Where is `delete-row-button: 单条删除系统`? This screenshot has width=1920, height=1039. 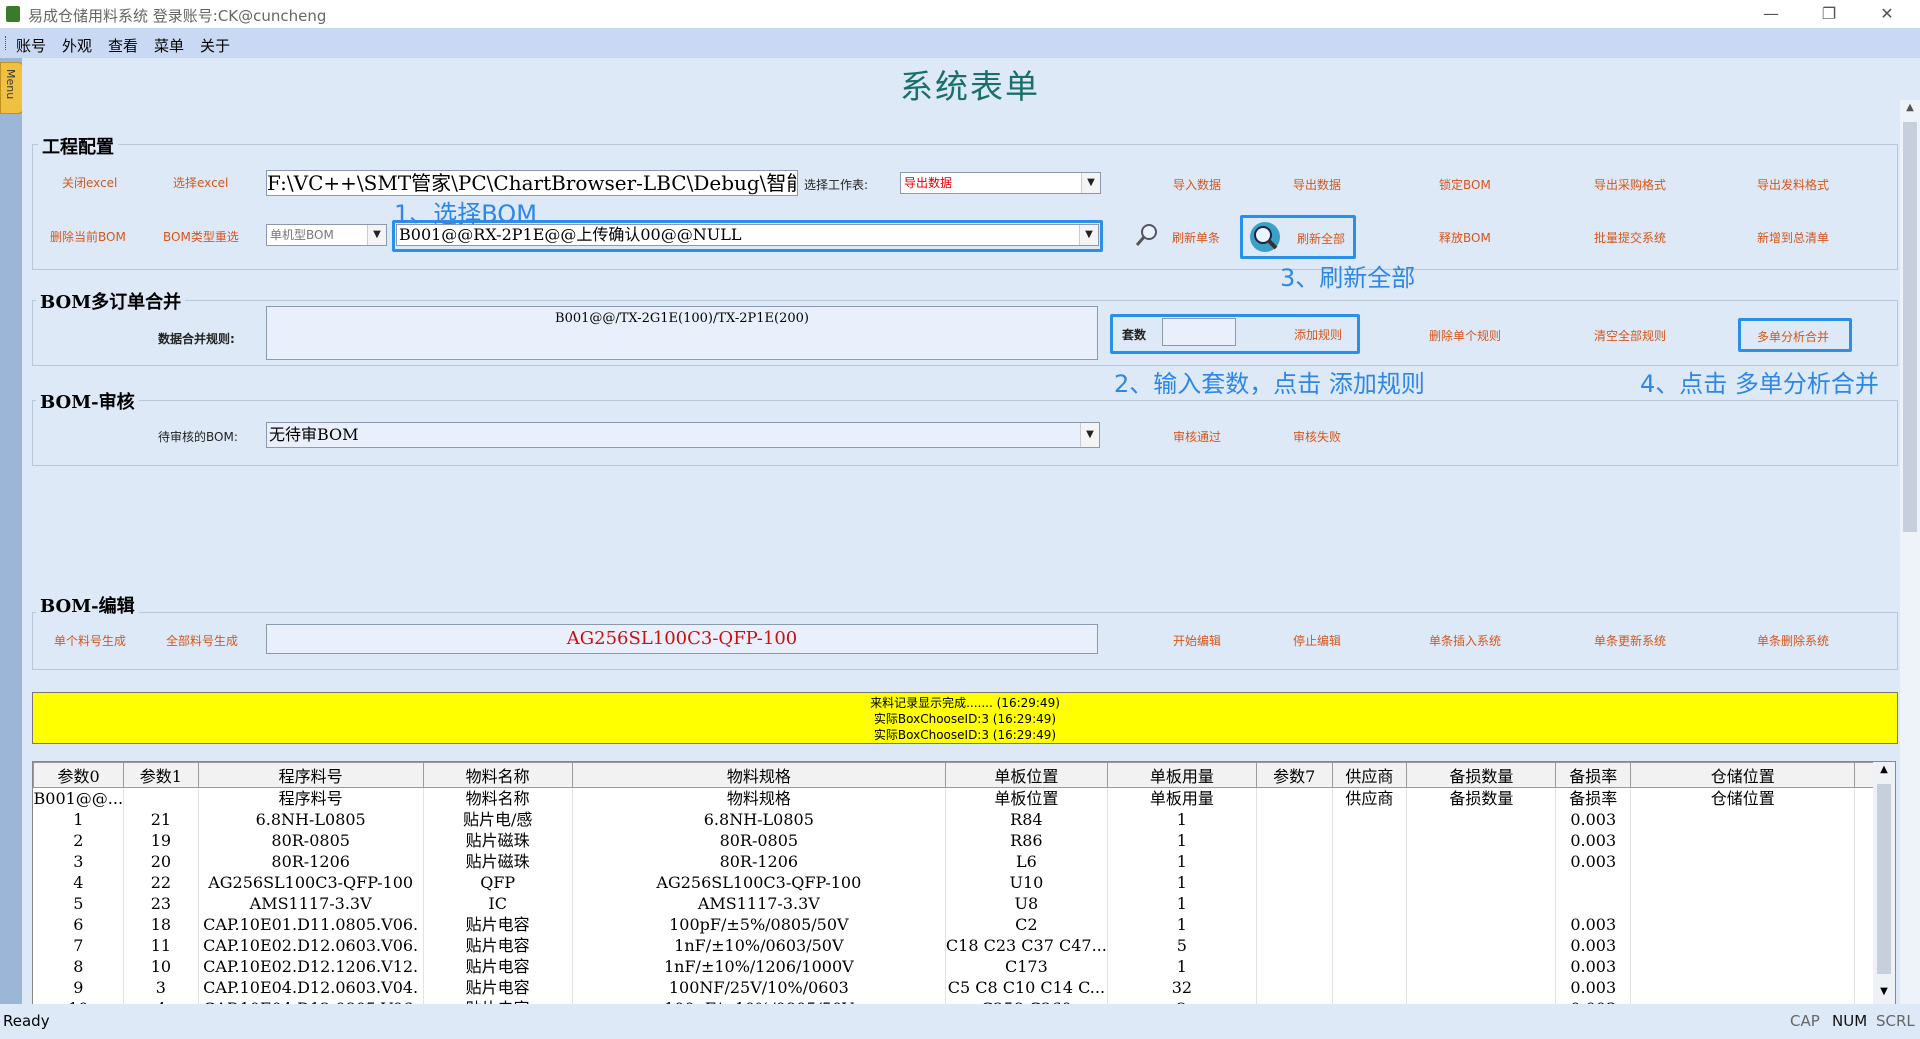 delete-row-button: 单条删除系统 is located at coordinates (1793, 640).